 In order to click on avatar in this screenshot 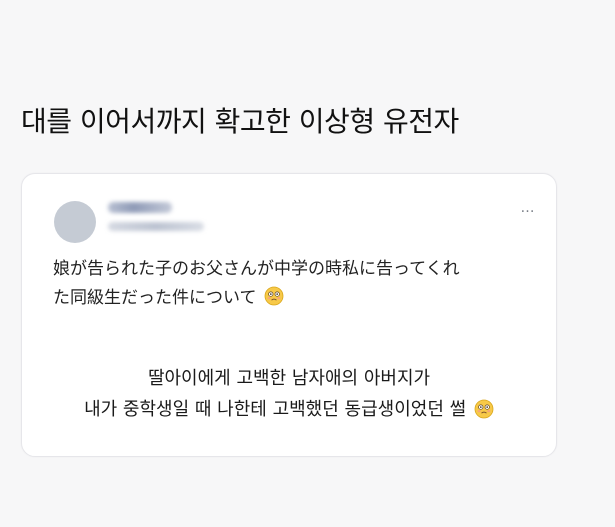, I will do `click(75, 222)`.